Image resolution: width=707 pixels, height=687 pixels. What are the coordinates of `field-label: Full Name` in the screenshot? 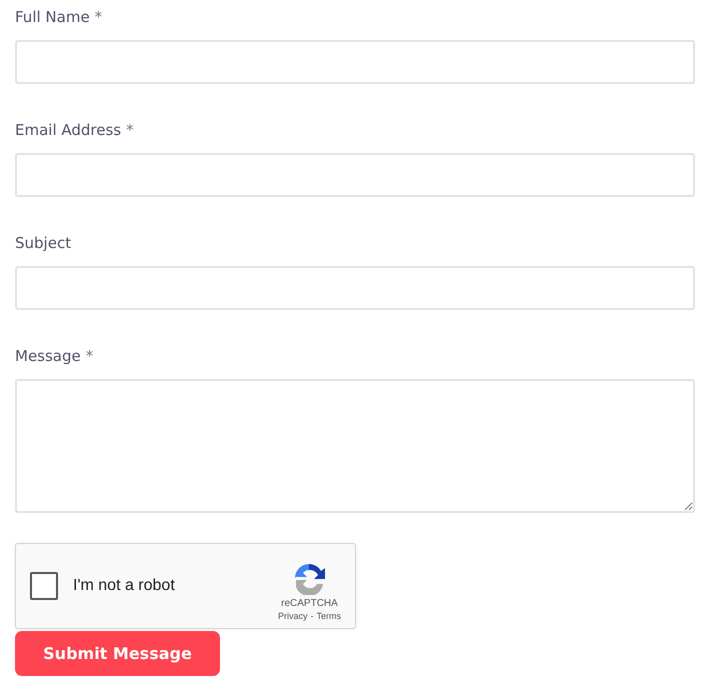 It's located at (52, 17).